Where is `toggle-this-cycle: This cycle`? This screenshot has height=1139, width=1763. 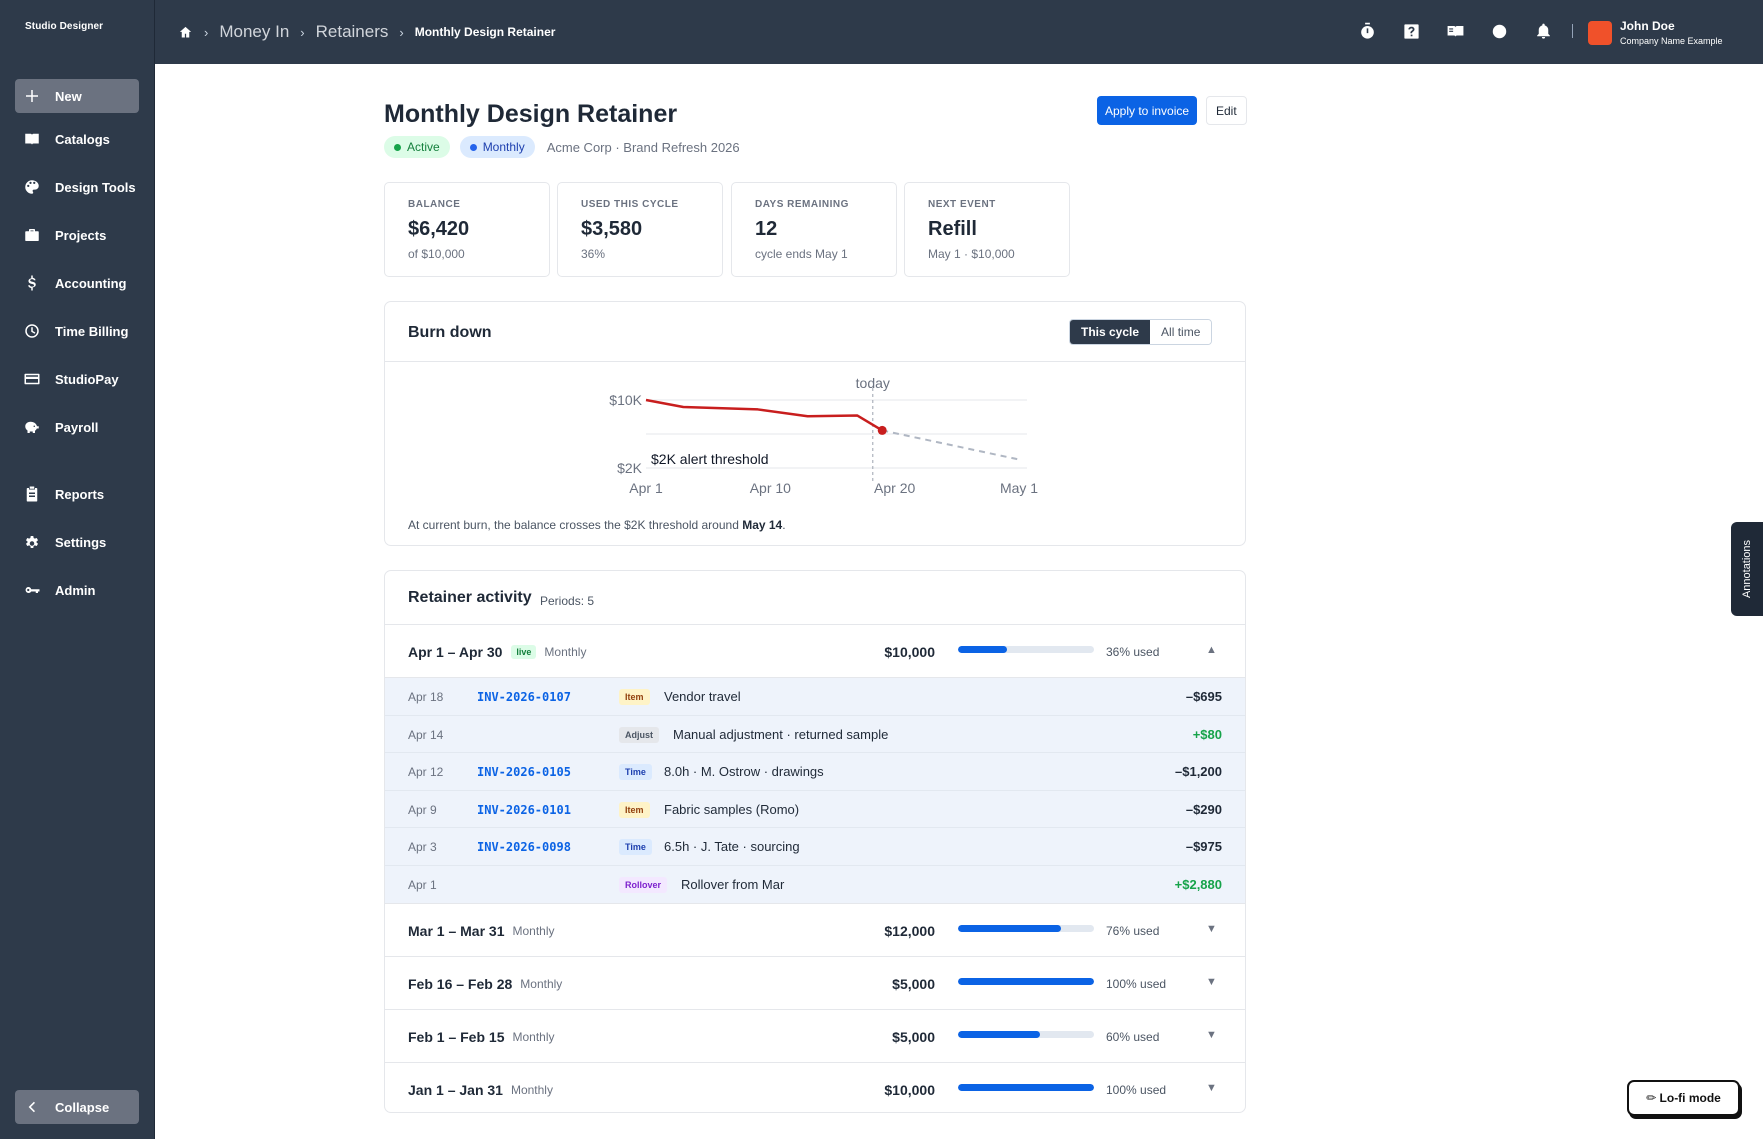
toggle-this-cycle: This cycle is located at coordinates (1110, 332).